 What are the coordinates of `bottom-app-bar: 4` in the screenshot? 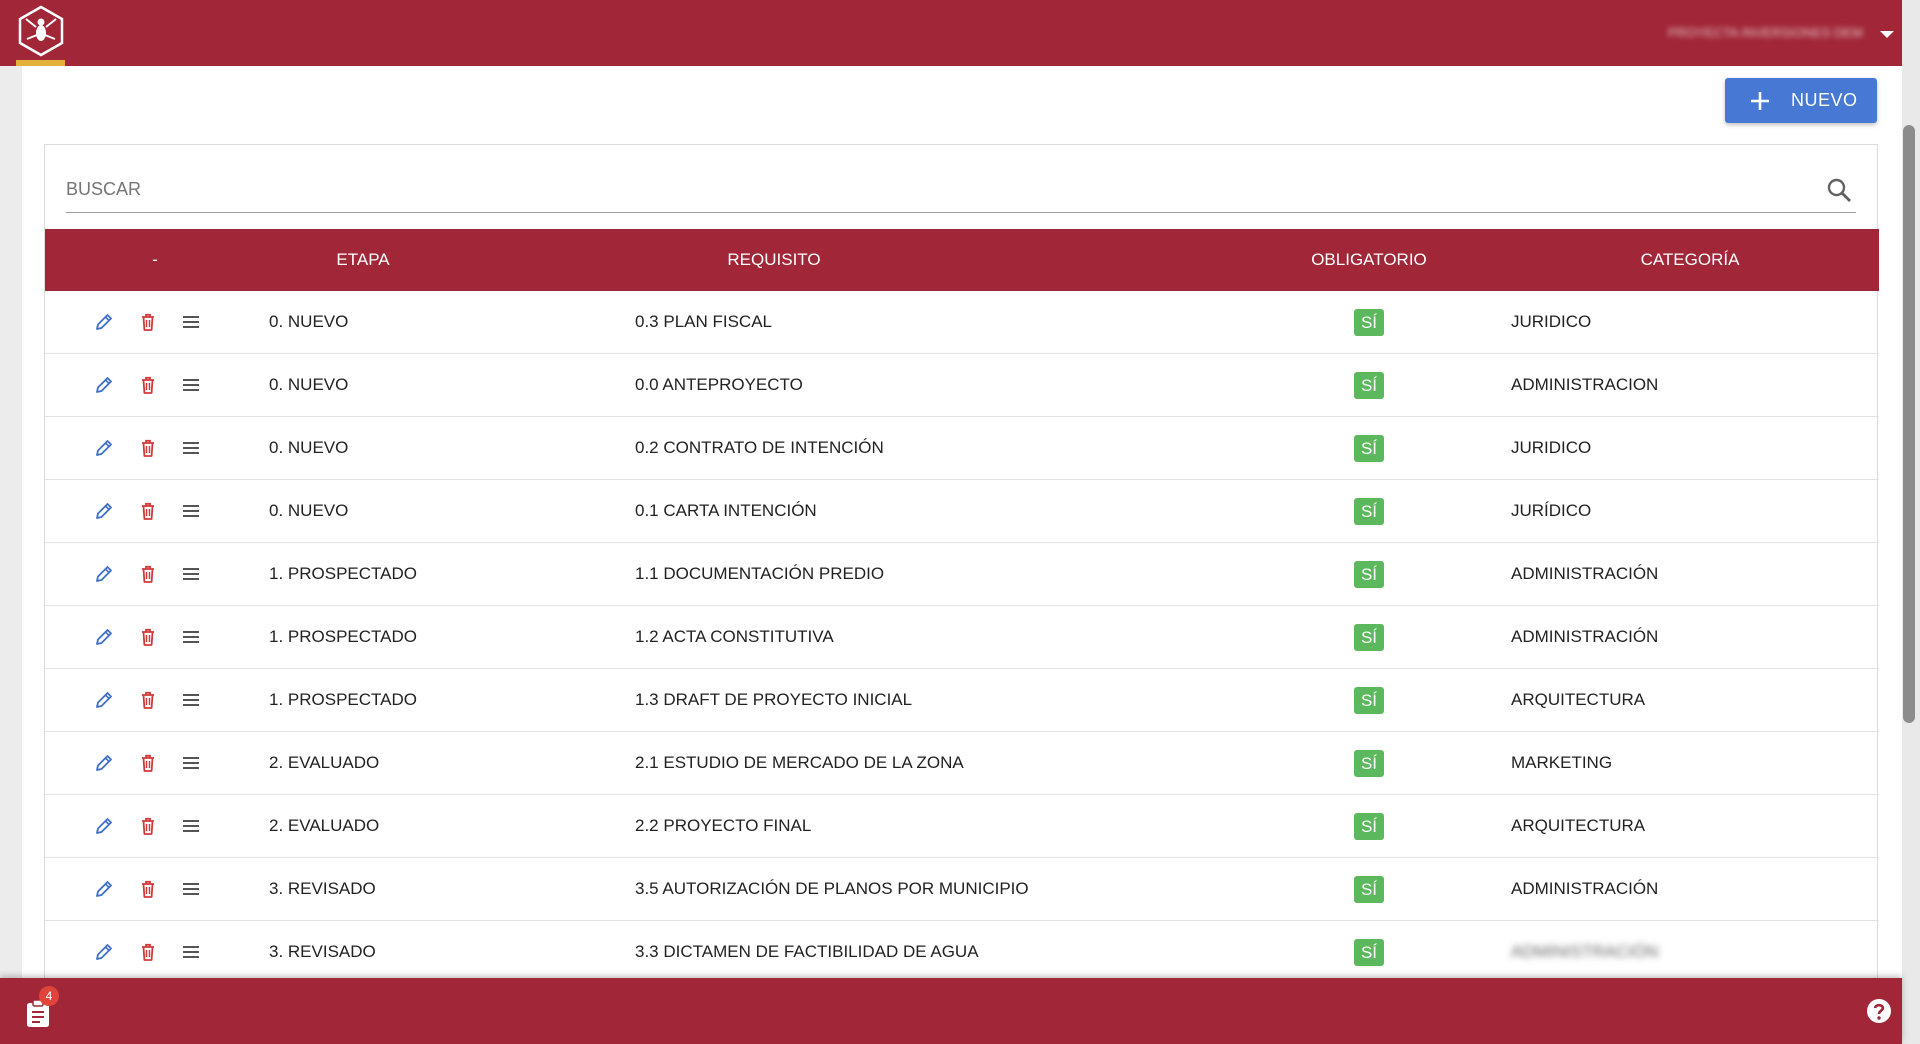 It's located at (951, 1011).